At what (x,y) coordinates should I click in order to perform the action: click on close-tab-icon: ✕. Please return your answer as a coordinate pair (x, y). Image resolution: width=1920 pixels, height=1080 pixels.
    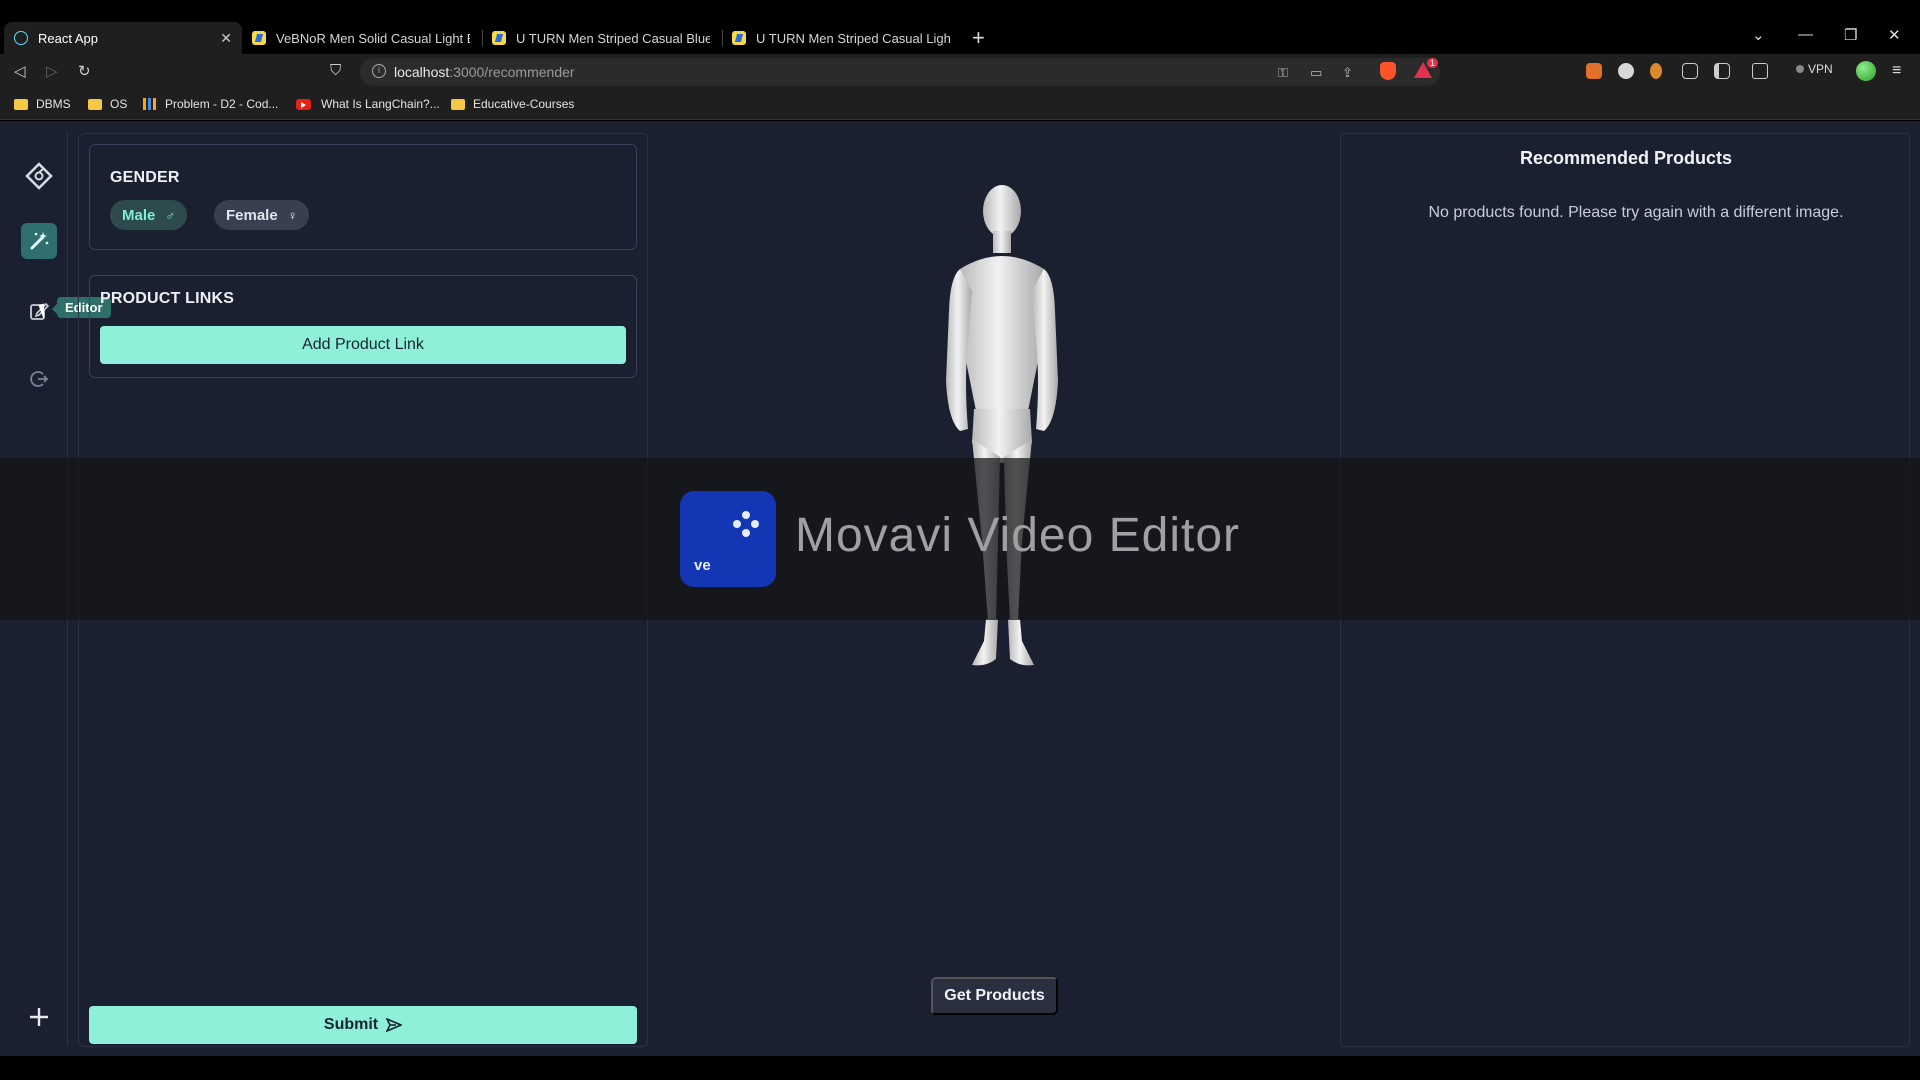
    Looking at the image, I should click on (226, 38).